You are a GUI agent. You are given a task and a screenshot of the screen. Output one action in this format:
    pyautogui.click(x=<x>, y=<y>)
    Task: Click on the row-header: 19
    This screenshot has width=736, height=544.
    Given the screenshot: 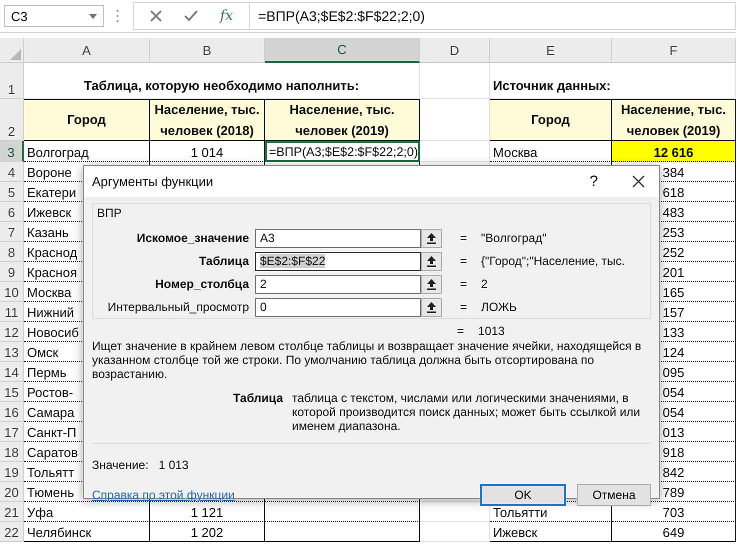 What is the action you would take?
    pyautogui.click(x=12, y=472)
    